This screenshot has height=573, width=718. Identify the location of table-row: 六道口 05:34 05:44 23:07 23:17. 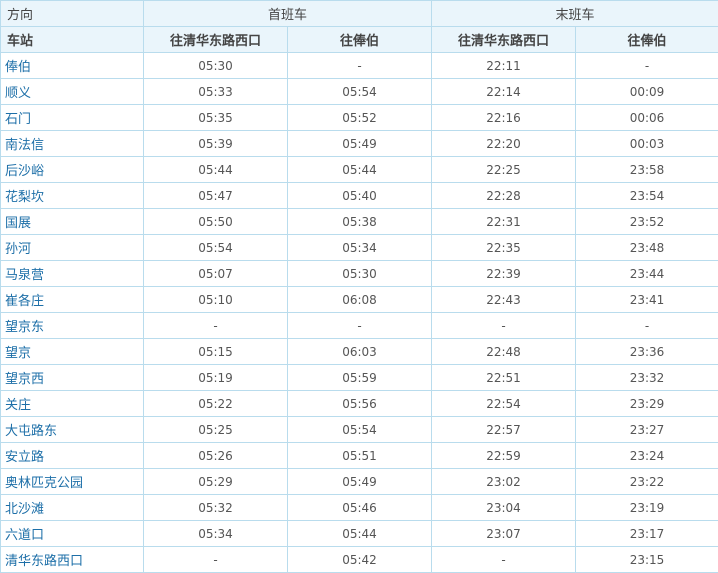
(359, 533).